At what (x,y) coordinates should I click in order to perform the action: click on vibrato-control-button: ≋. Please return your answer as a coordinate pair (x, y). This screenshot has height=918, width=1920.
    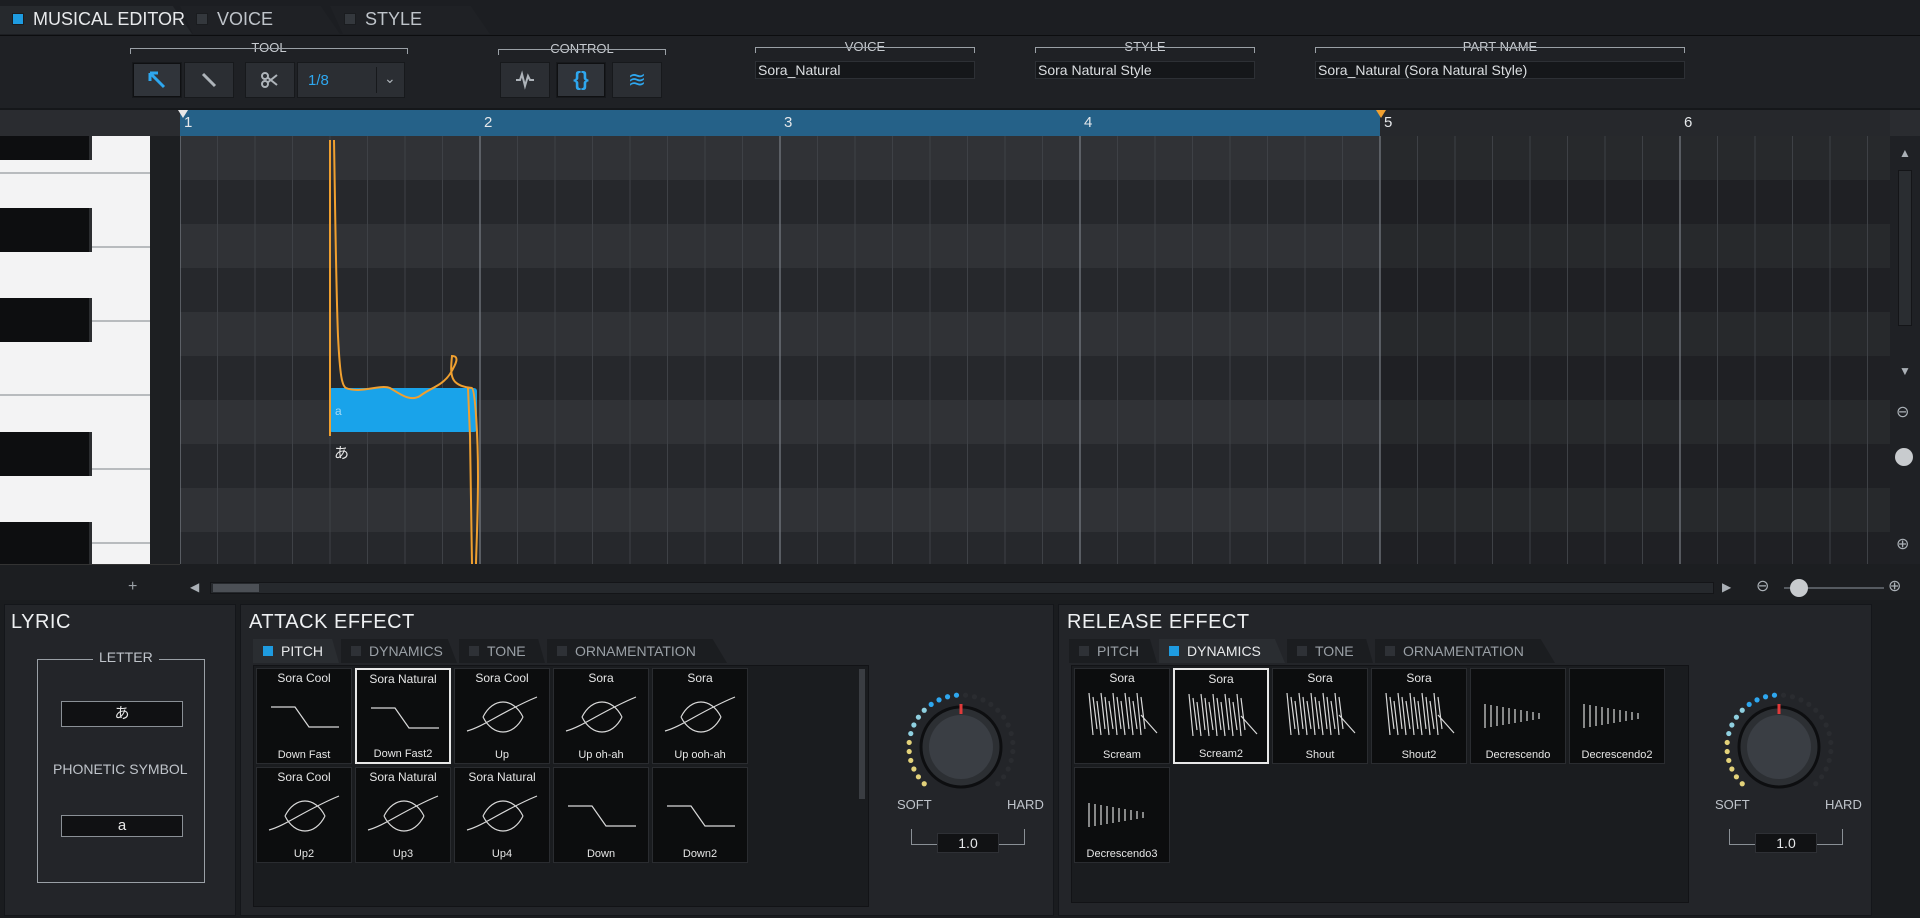
    Looking at the image, I should click on (637, 80).